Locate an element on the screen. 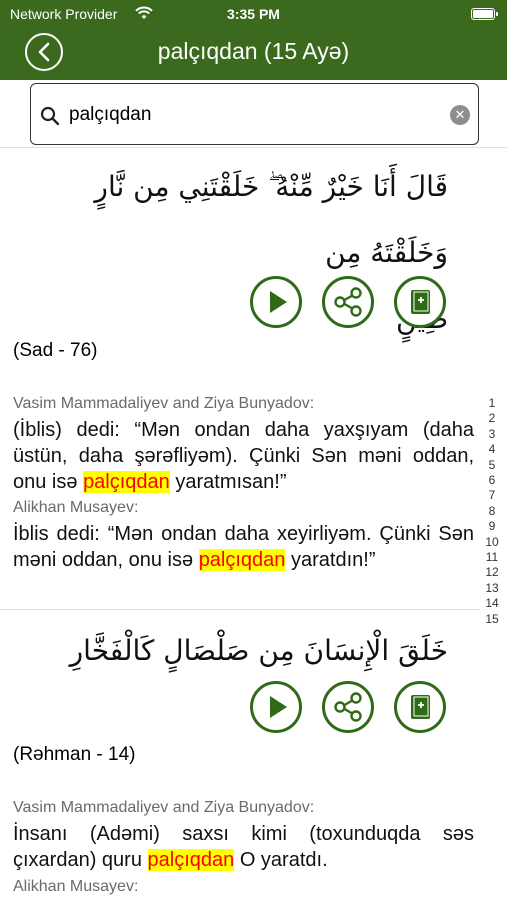  index-item: 10 is located at coordinates (492, 542).